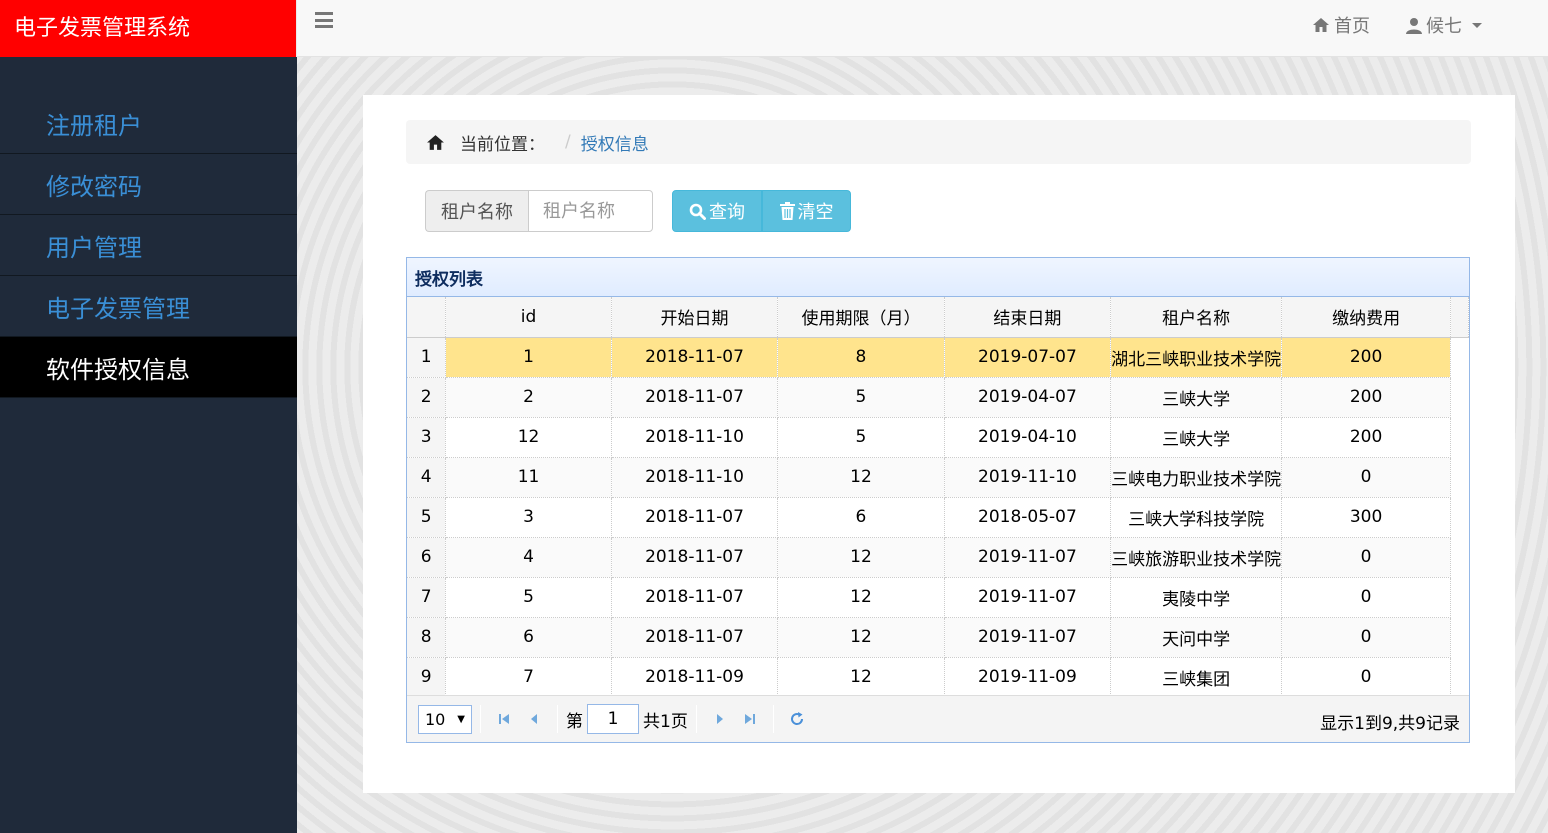  I want to click on row-number: 9, so click(427, 677).